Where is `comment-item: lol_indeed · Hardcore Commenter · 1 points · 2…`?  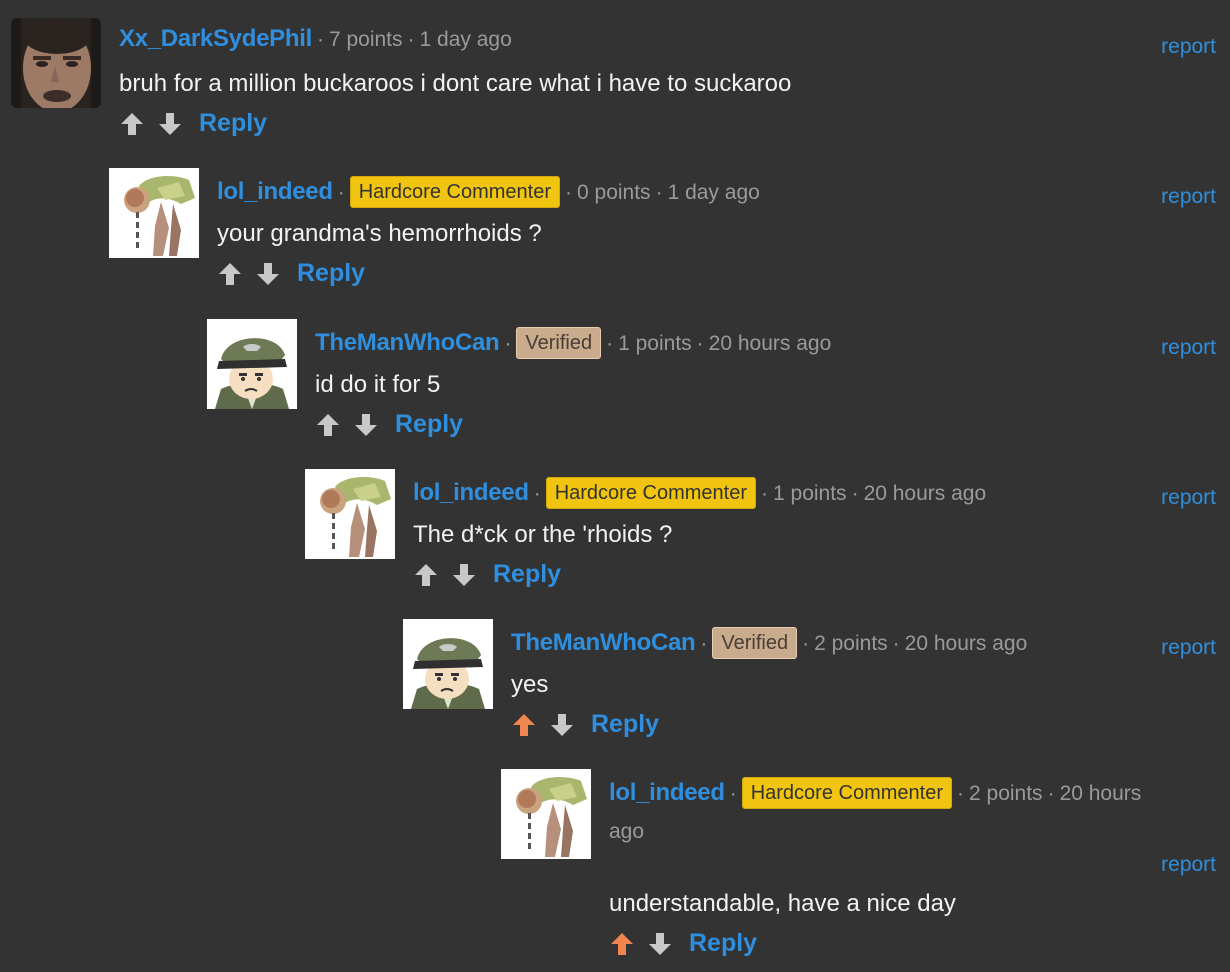
comment-item: lol_indeed · Hardcore Commenter · 1 points · 2… is located at coordinates (767, 532).